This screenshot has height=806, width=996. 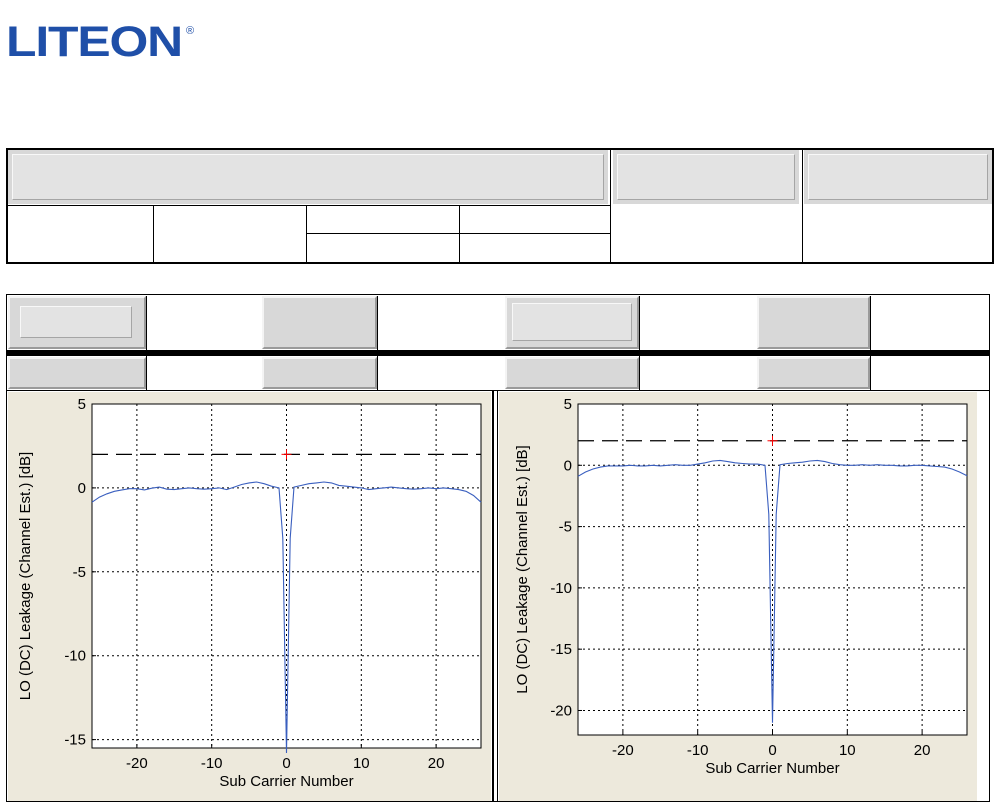 What do you see at coordinates (498, 353) in the screenshot?
I see `thick-divider` at bounding box center [498, 353].